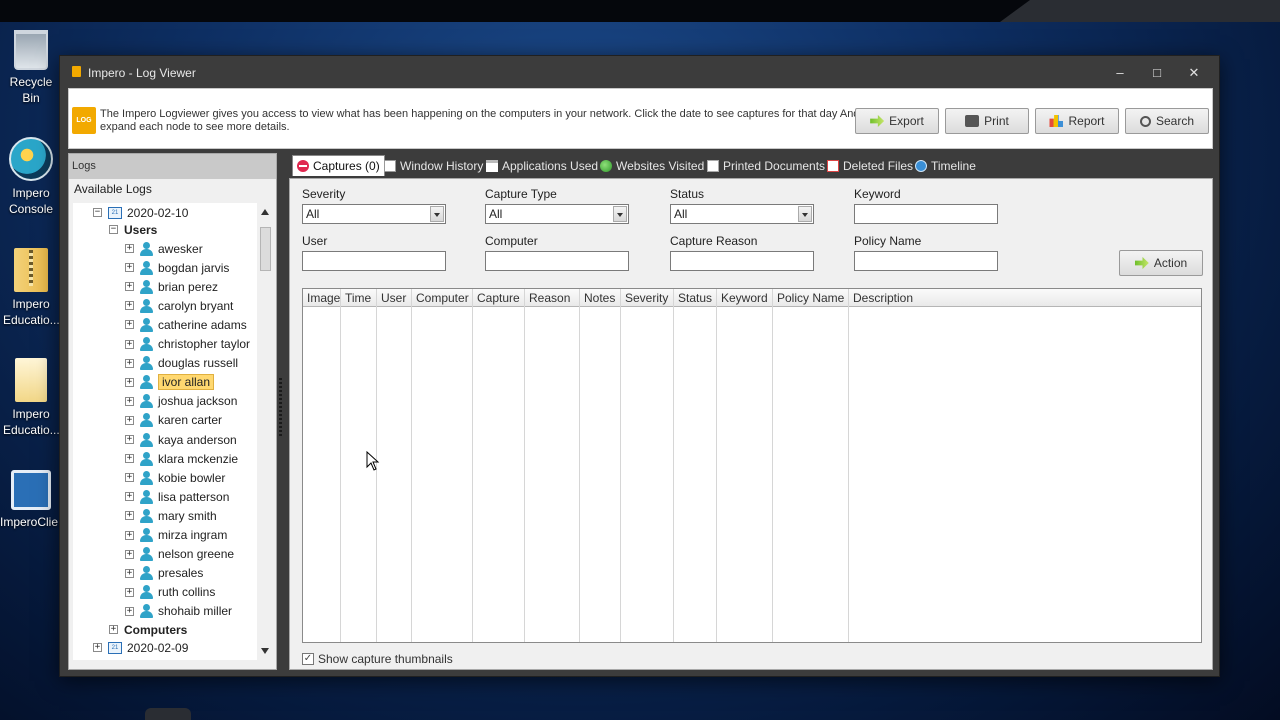 This screenshot has width=1280, height=720. Describe the element at coordinates (173, 420) in the screenshot. I see `tree-node-user: + karen carter` at that location.